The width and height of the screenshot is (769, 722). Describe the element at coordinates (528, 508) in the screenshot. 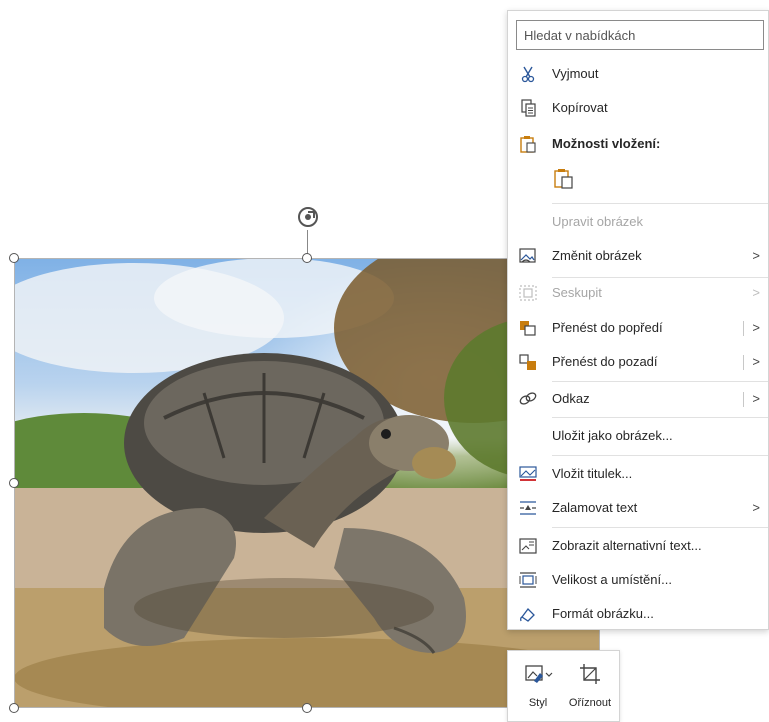

I see `wrap-text-icon` at that location.